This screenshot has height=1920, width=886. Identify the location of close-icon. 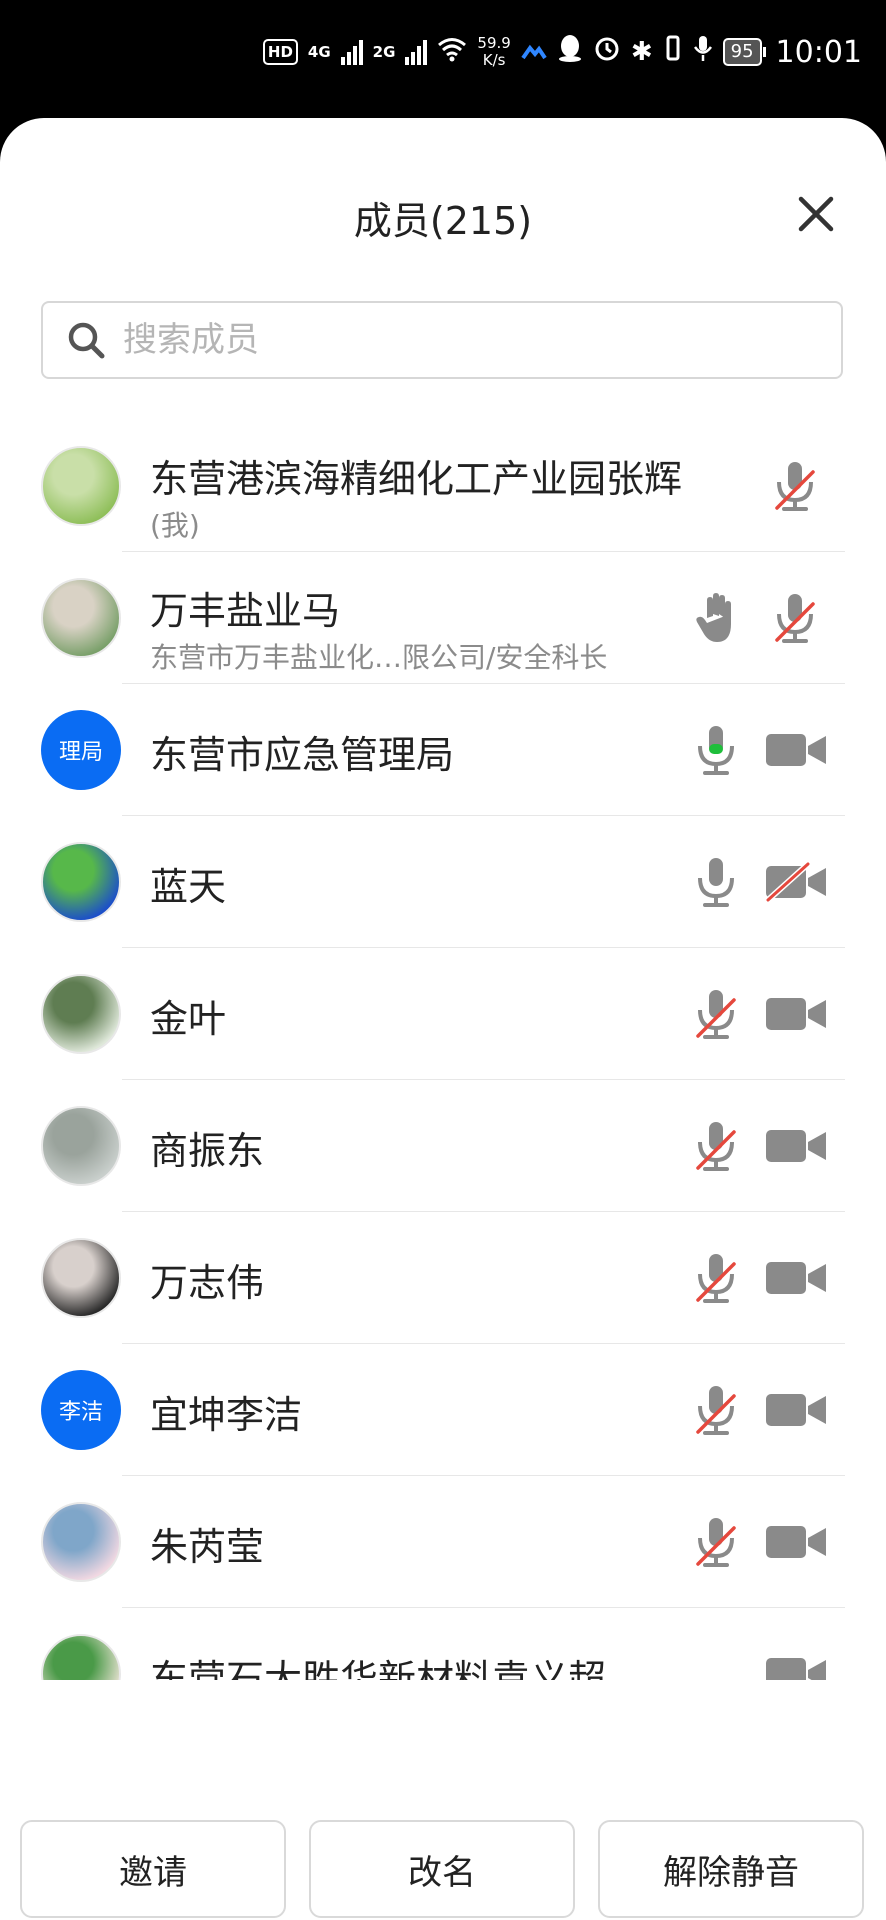
(816, 214).